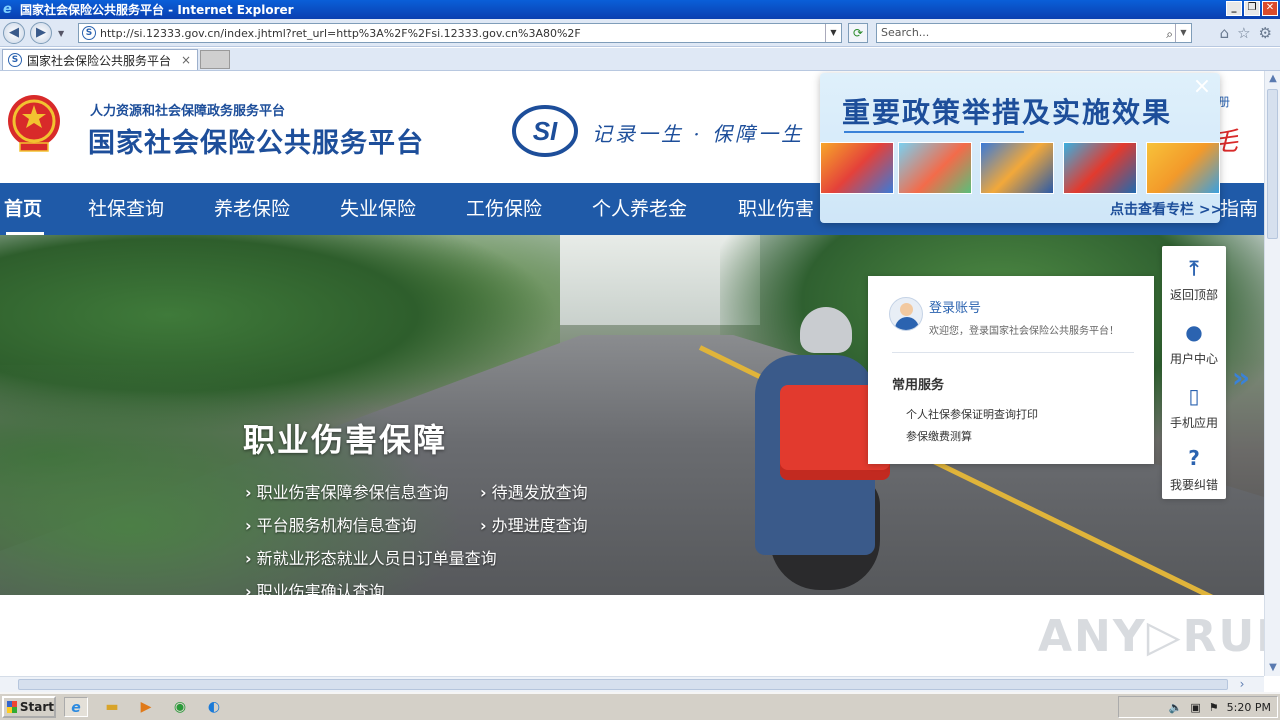 This screenshot has width=1280, height=720. I want to click on horizontal-scrollbar: ‹ ›, so click(632, 684).